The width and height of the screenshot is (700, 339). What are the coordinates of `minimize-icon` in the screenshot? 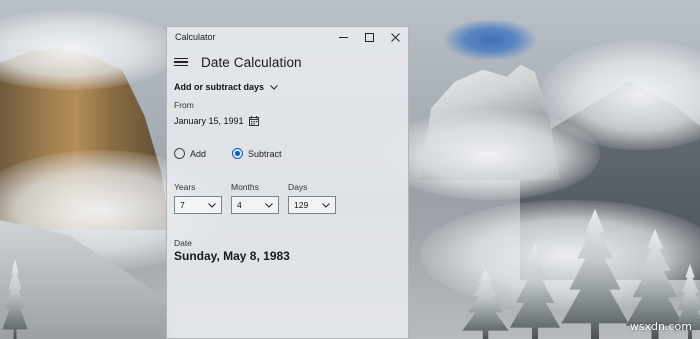 It's located at (343, 37).